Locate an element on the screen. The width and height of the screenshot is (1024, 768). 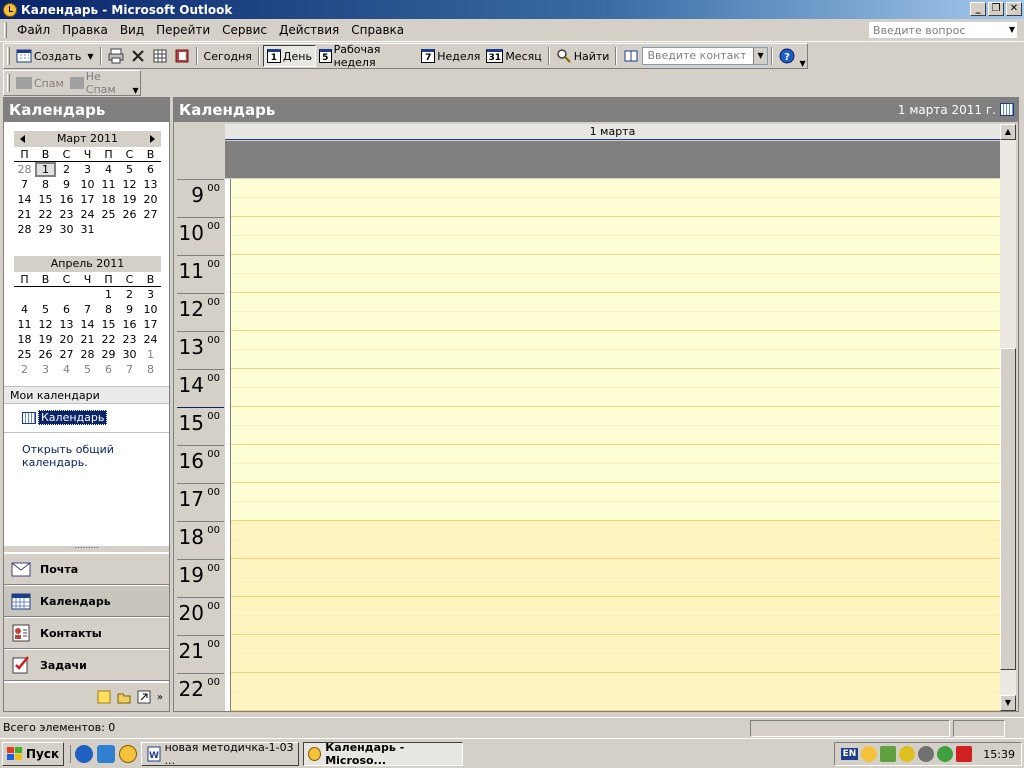
day-cell: 25 is located at coordinates (108, 214).